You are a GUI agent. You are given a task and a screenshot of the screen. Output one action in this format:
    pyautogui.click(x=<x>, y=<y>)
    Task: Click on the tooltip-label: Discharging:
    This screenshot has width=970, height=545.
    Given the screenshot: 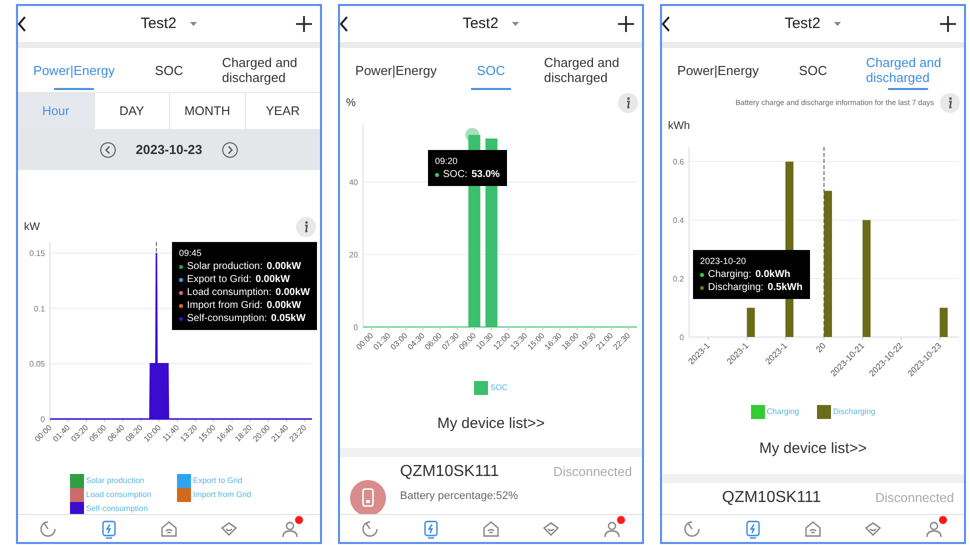 What is the action you would take?
    pyautogui.click(x=736, y=287)
    